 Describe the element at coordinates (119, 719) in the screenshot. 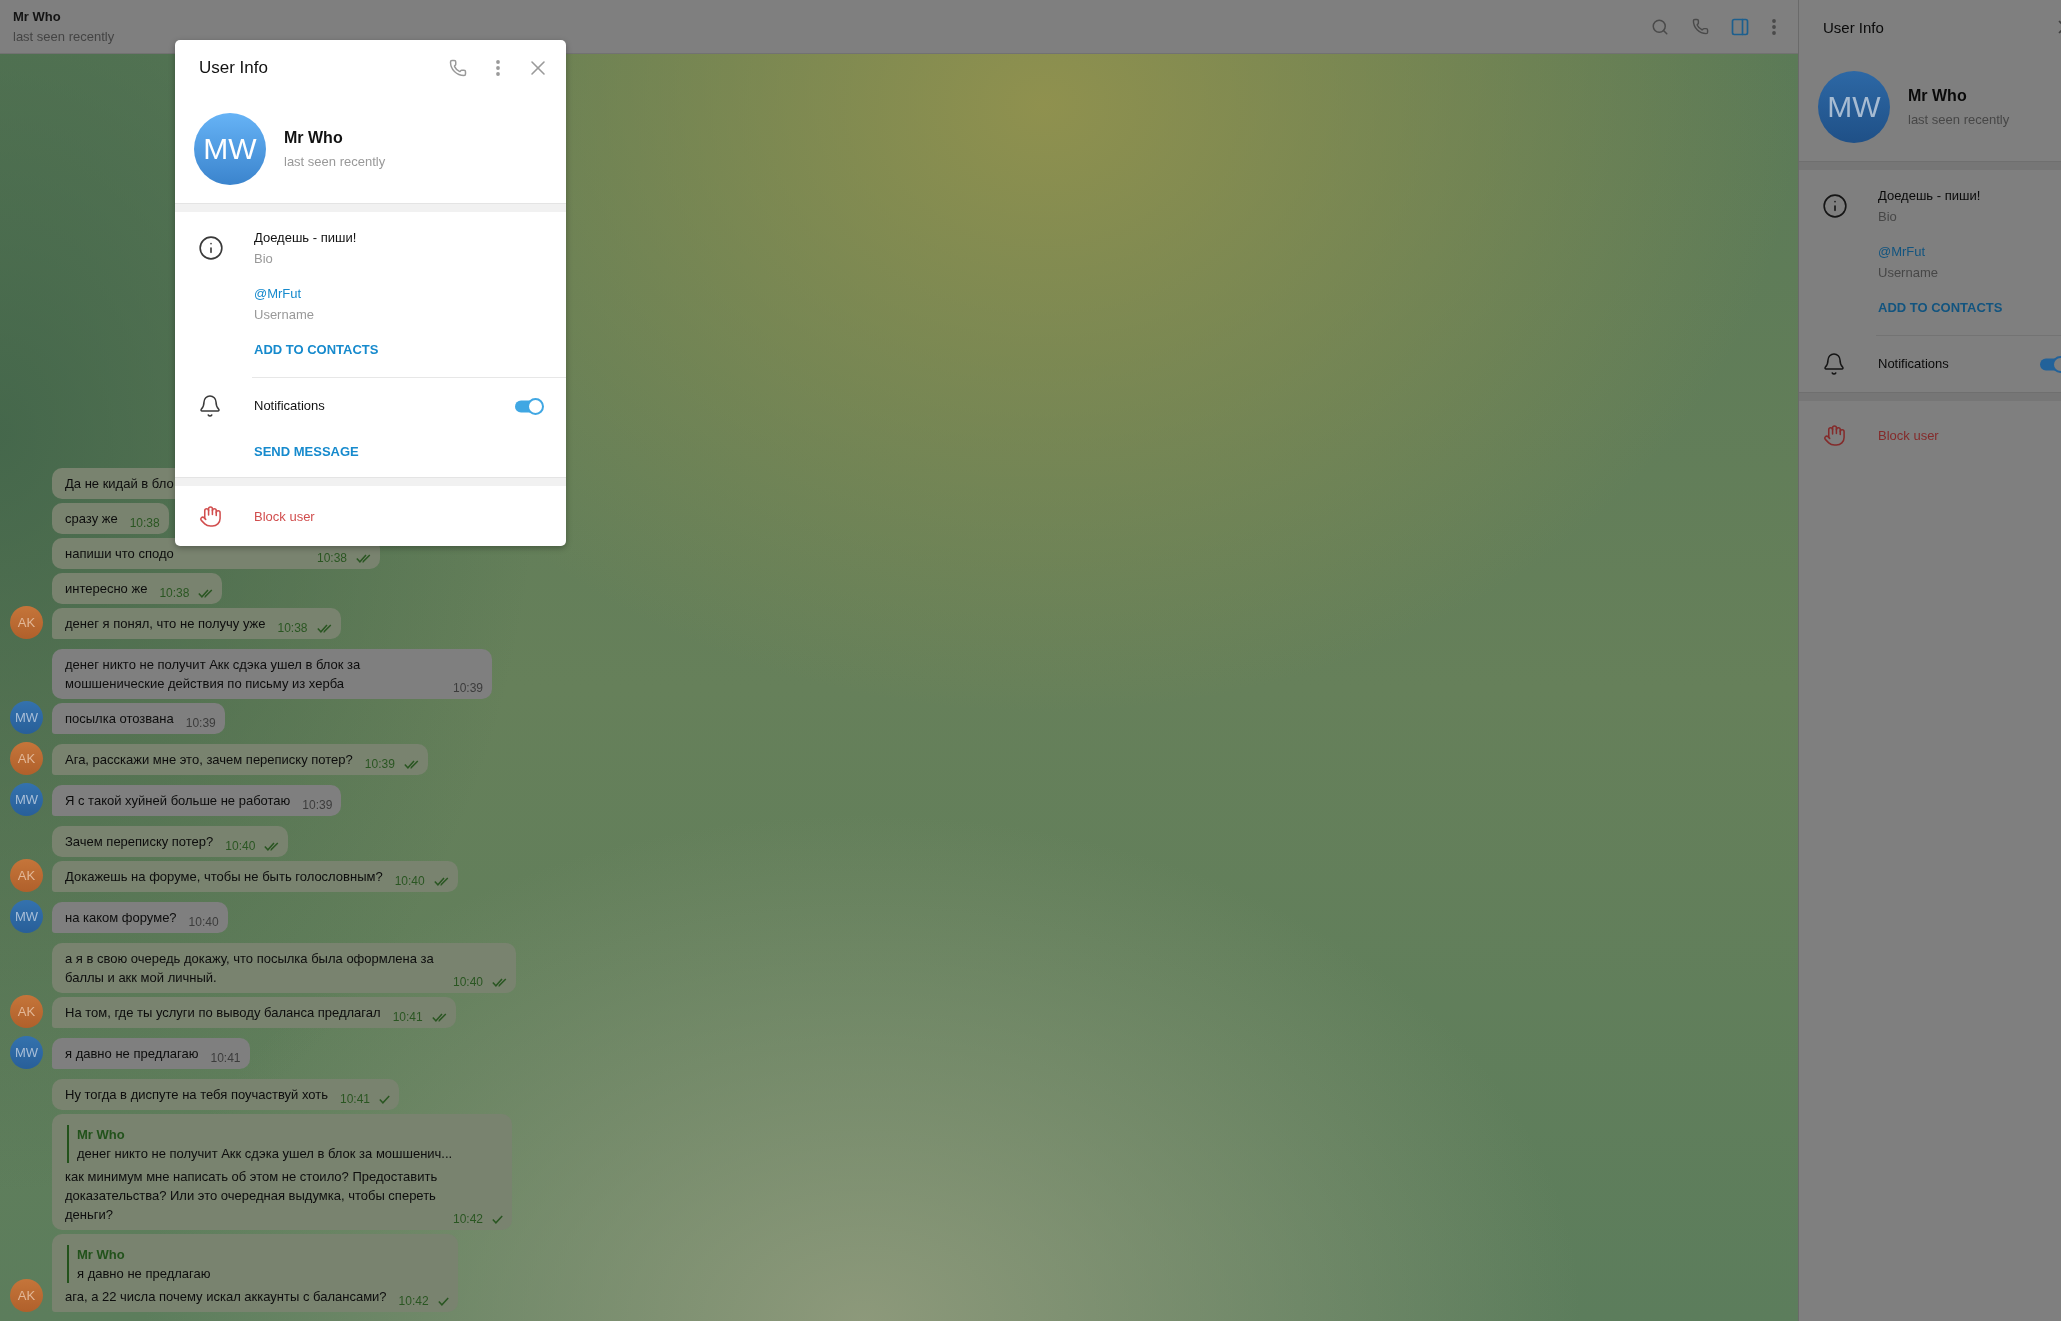

I see `message-text: посылка отозвана` at that location.